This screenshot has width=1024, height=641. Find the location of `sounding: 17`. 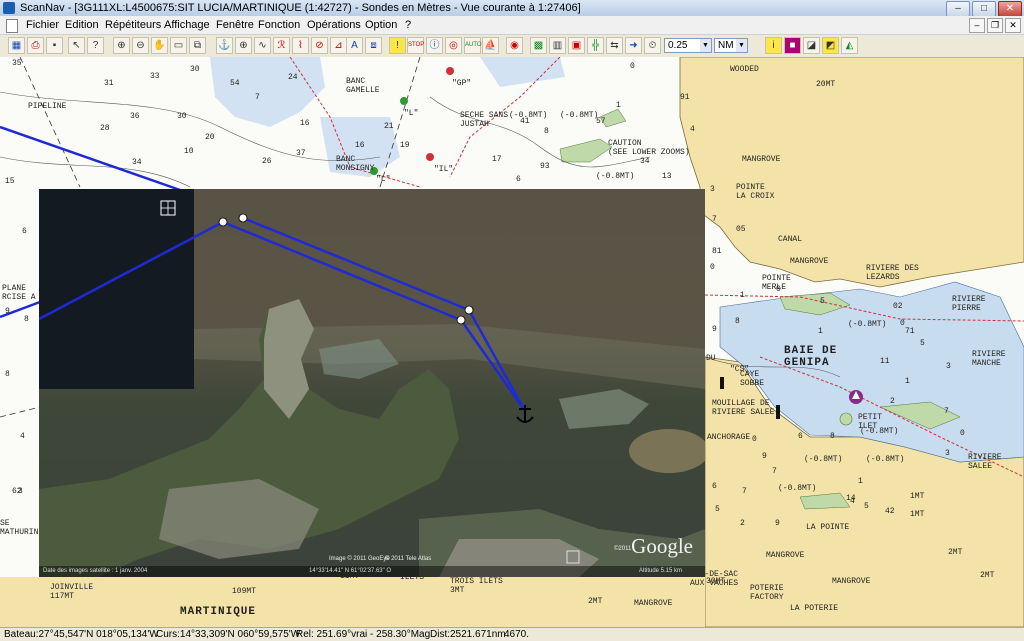

sounding: 17 is located at coordinates (497, 159).